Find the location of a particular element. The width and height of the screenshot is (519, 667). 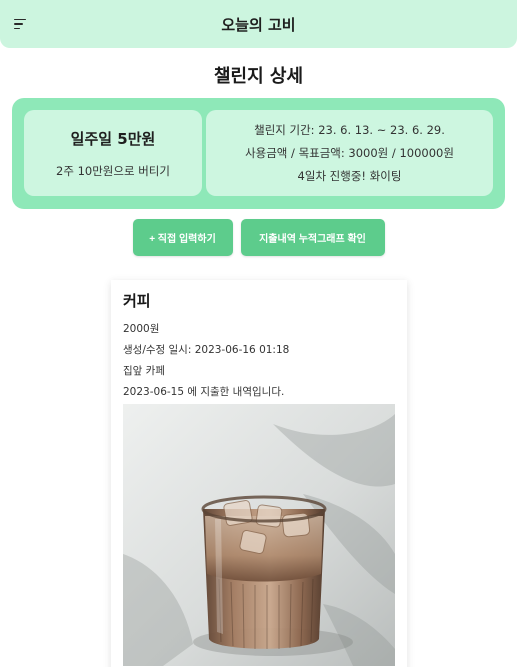

app-title: 오늘의 고비 is located at coordinates (258, 24).